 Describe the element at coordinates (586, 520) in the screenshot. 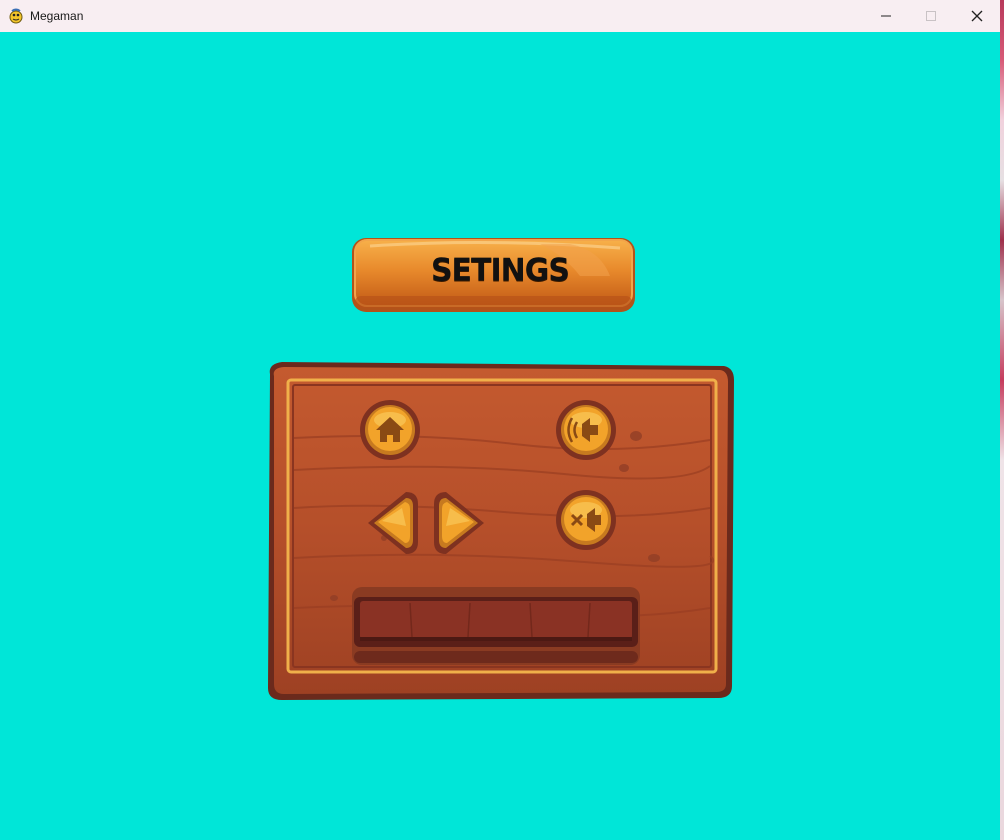

I see `mute-button` at that location.